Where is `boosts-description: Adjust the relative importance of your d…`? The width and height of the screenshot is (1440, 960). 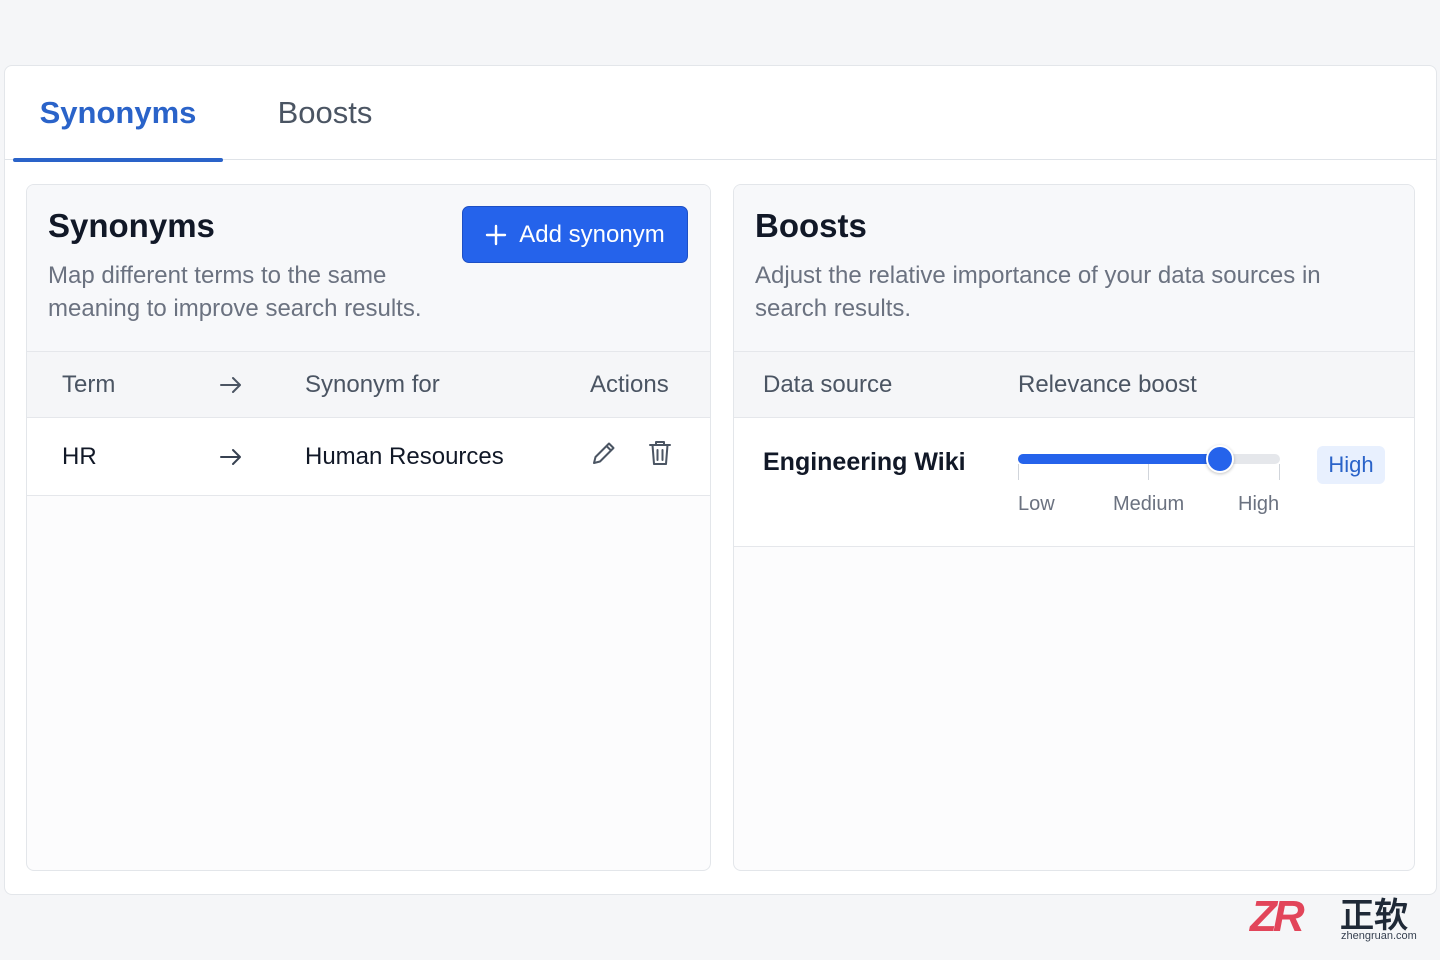 boosts-description: Adjust the relative importance of your d… is located at coordinates (1038, 292).